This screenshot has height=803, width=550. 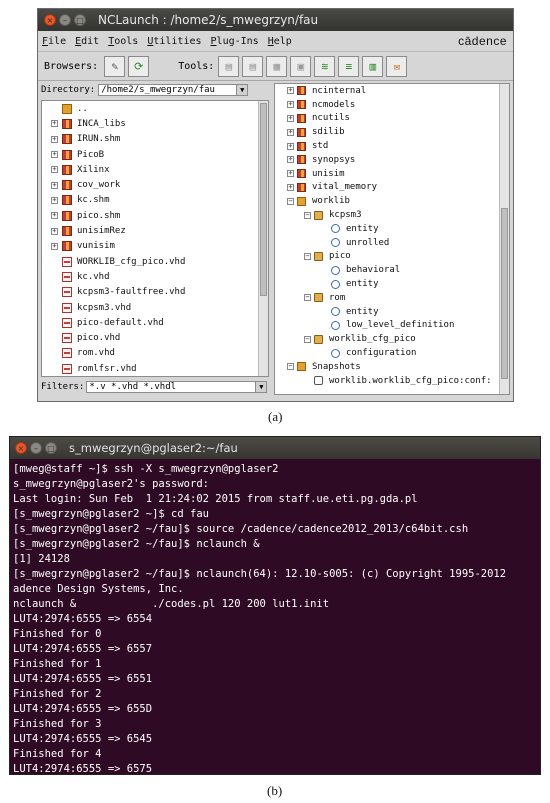 I want to click on tree-item: − rom, so click(x=392, y=298).